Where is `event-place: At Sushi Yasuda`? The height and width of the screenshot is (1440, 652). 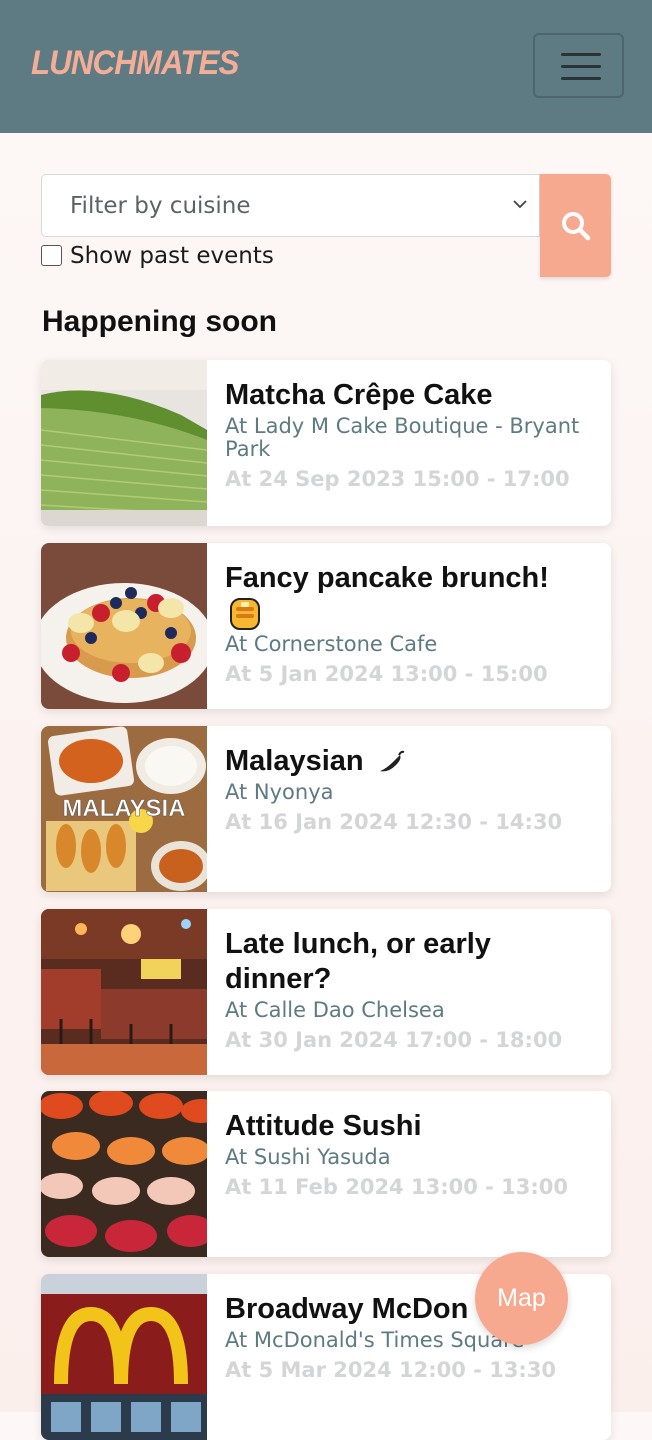
event-place: At Sushi Yasuda is located at coordinates (308, 1157).